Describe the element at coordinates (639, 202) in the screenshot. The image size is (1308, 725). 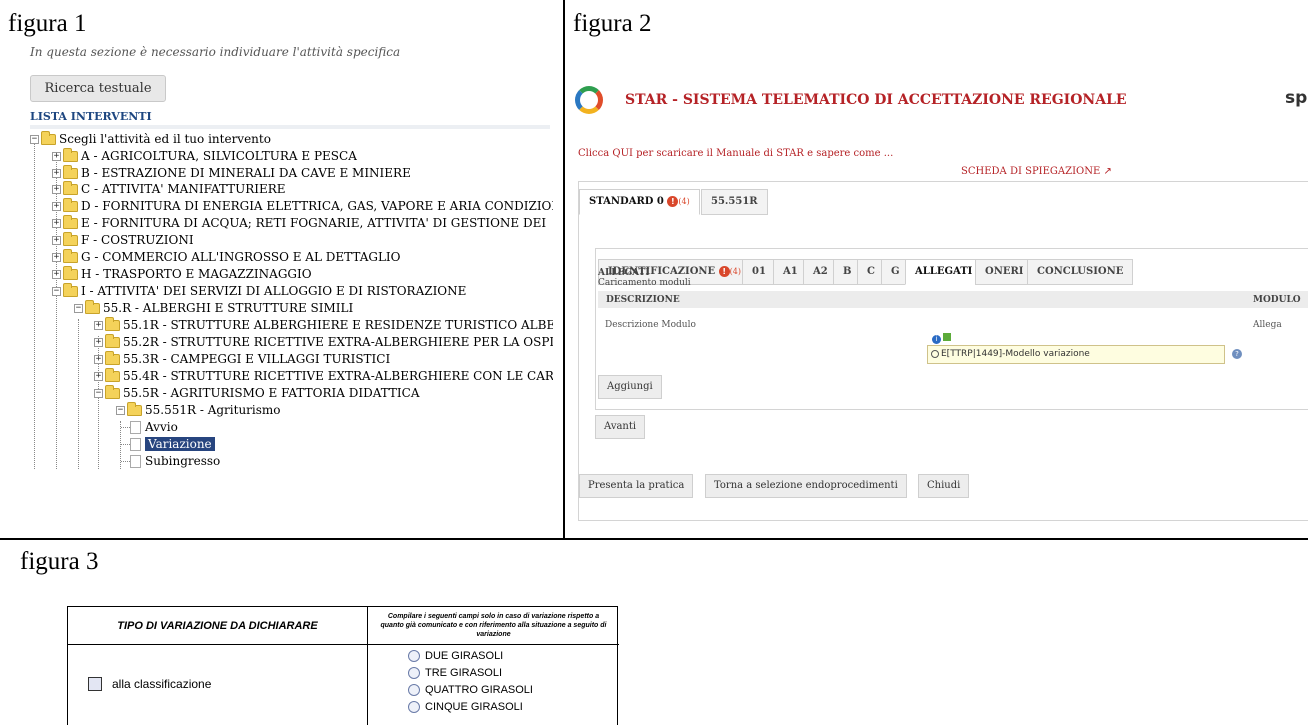
I see `tab-standard-0: STANDARD 0 ! (4)` at that location.